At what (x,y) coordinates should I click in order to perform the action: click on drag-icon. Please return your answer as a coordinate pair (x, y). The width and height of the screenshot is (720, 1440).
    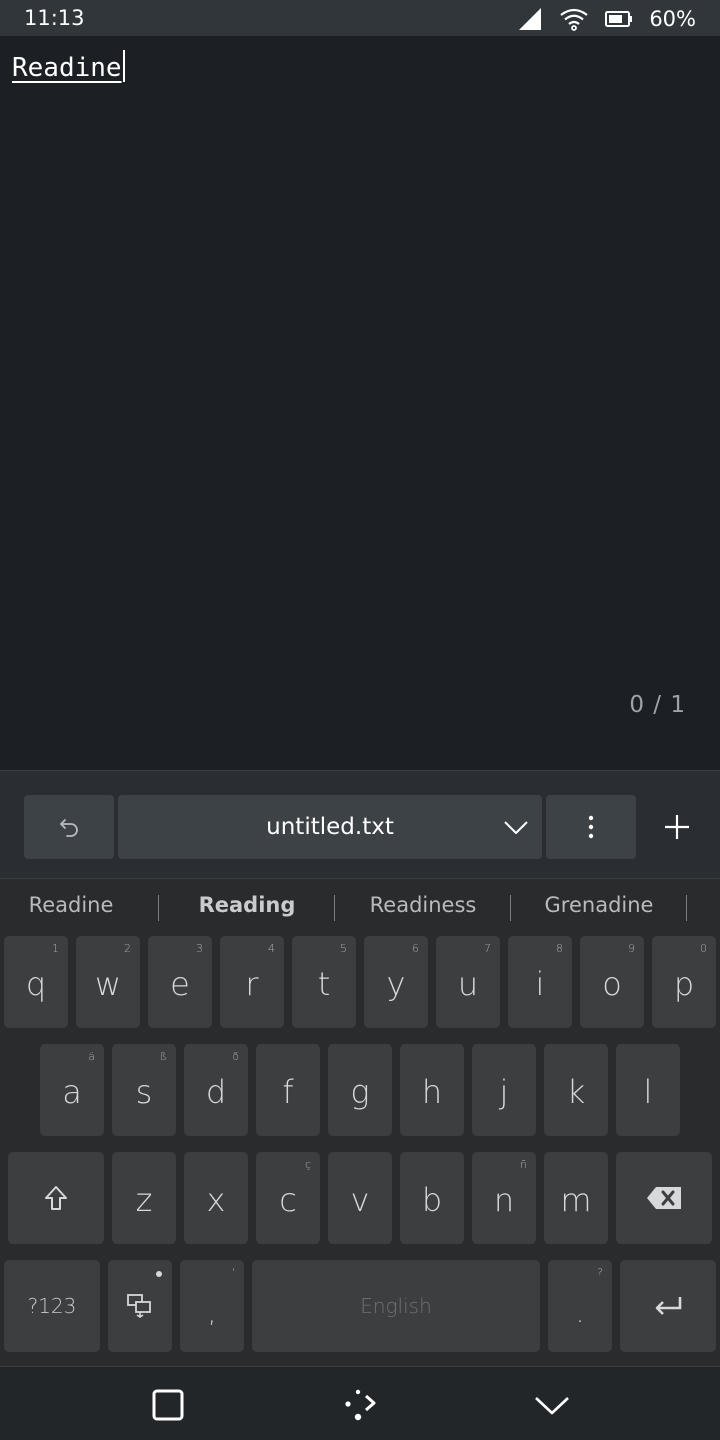
    Looking at the image, I should click on (360, 1405).